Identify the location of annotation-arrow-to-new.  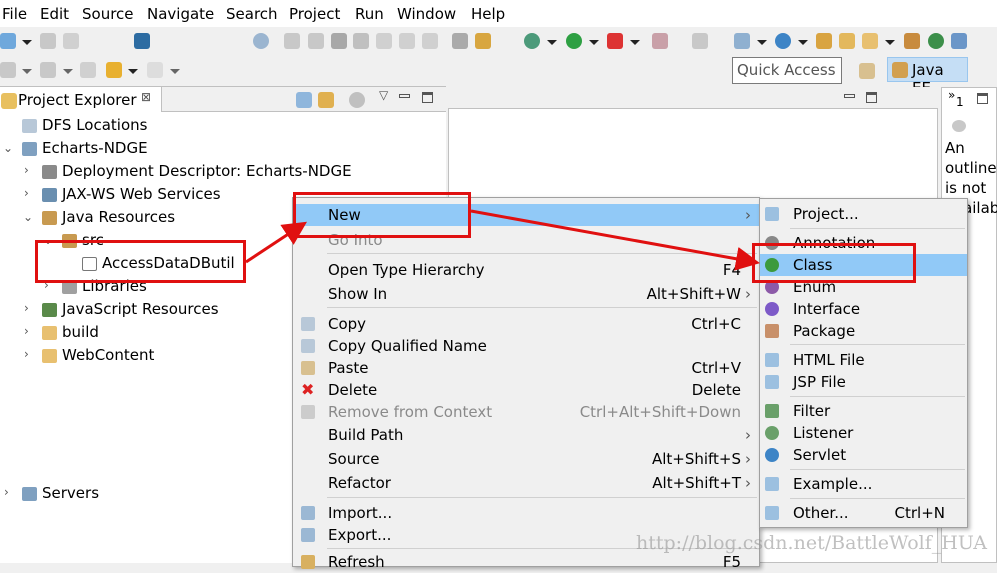
(276, 242).